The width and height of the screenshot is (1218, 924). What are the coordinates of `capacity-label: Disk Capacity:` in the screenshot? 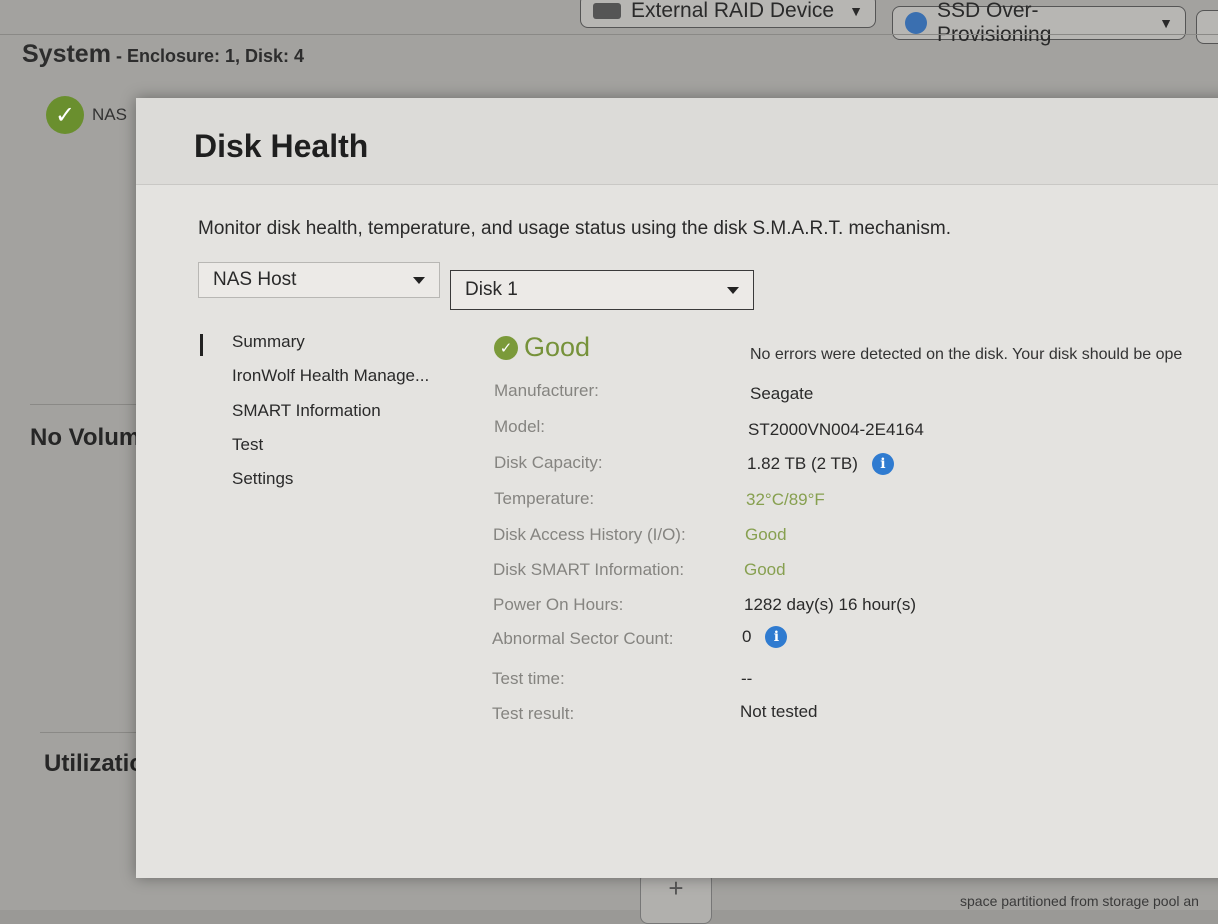 It's located at (548, 462).